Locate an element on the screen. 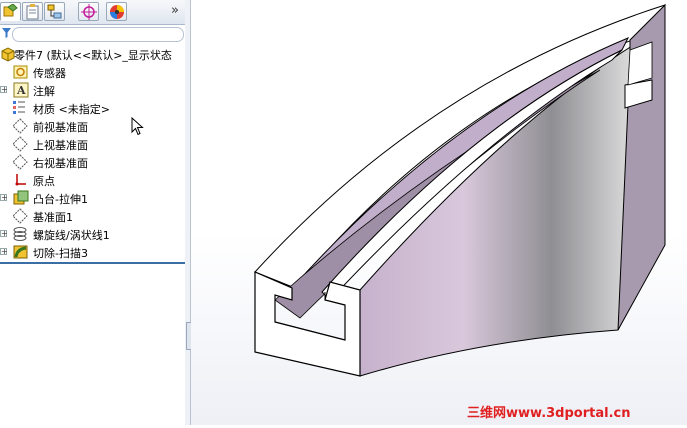  feature-tree-icon is located at coordinates (10, 10).